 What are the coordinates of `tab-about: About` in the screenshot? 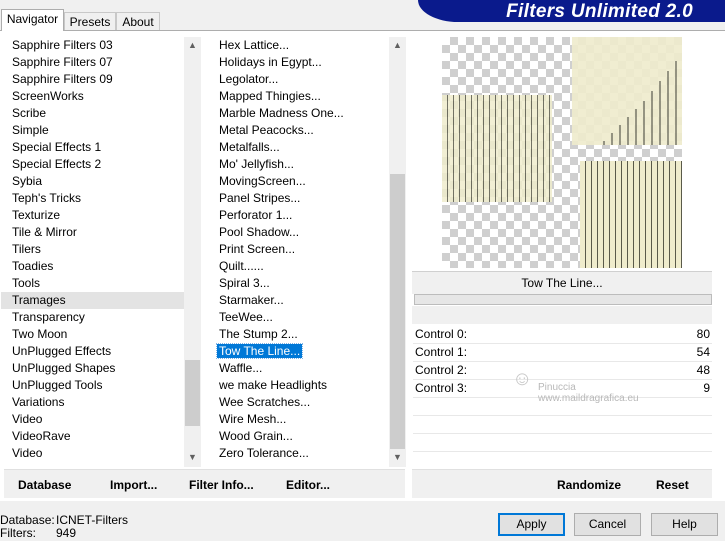 It's located at (138, 21).